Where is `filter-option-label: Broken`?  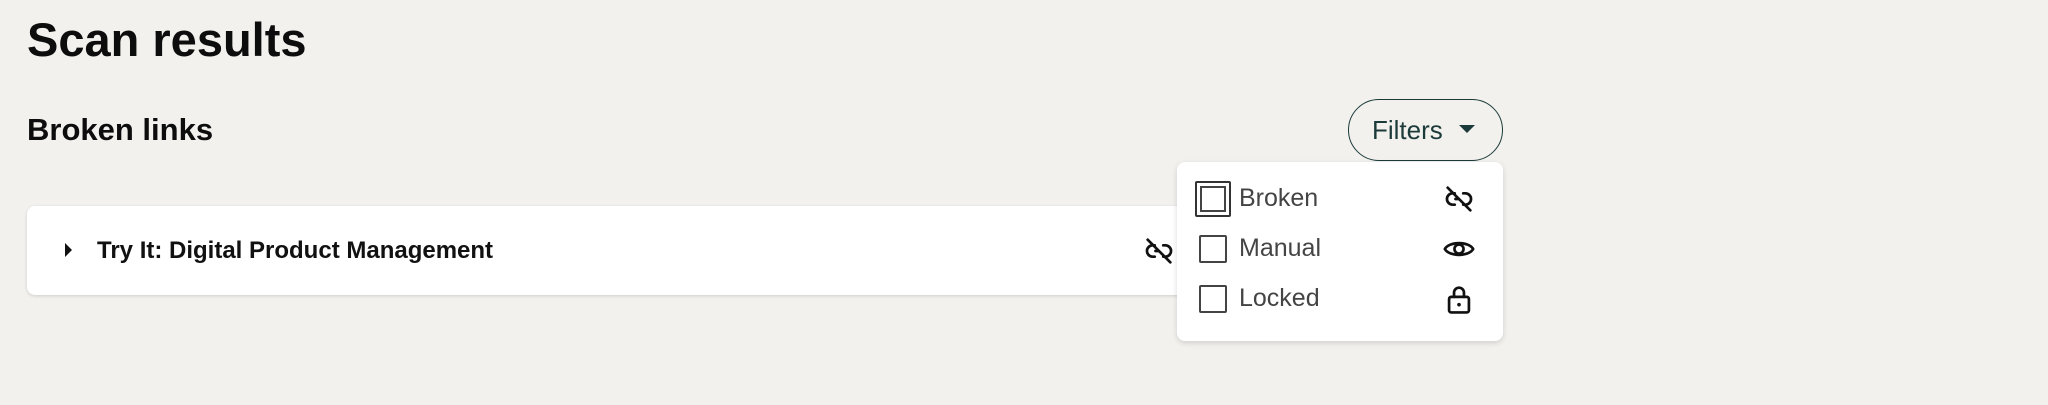 filter-option-label: Broken is located at coordinates (1279, 198).